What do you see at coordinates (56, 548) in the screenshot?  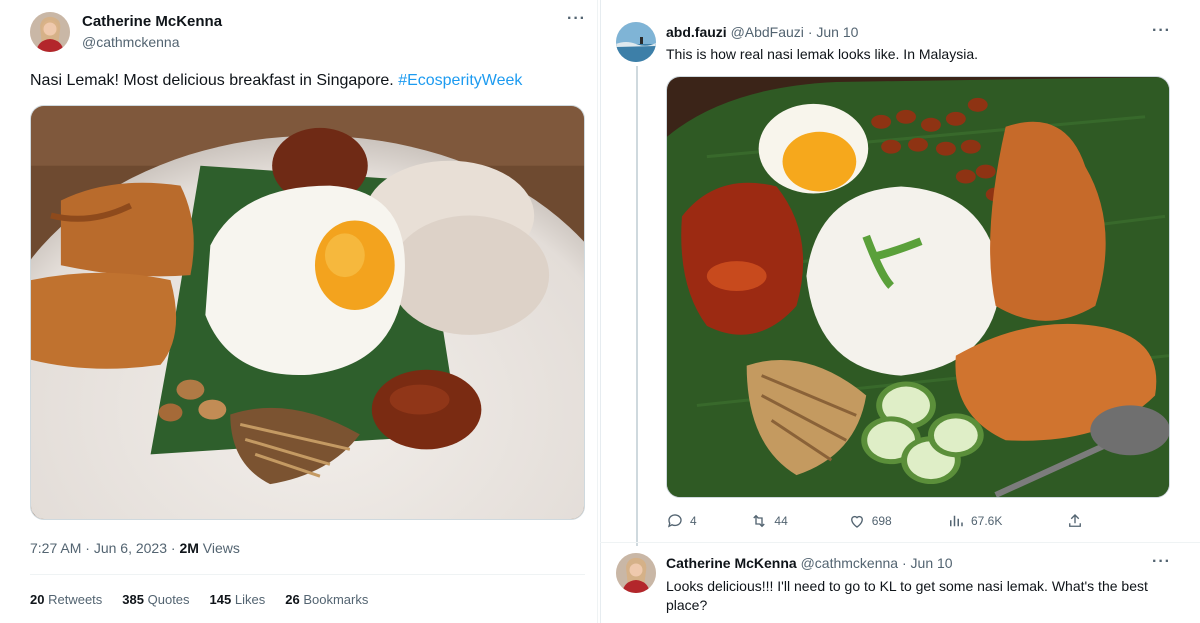 I see `tweet-time: 7:27 AM` at bounding box center [56, 548].